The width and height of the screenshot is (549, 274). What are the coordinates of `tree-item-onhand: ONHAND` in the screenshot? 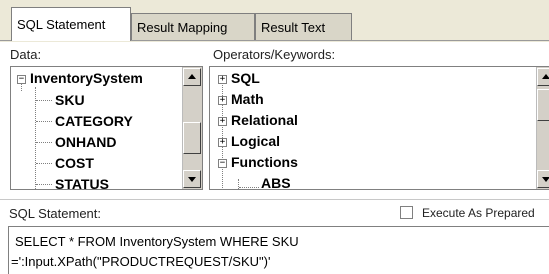 It's located at (85, 142).